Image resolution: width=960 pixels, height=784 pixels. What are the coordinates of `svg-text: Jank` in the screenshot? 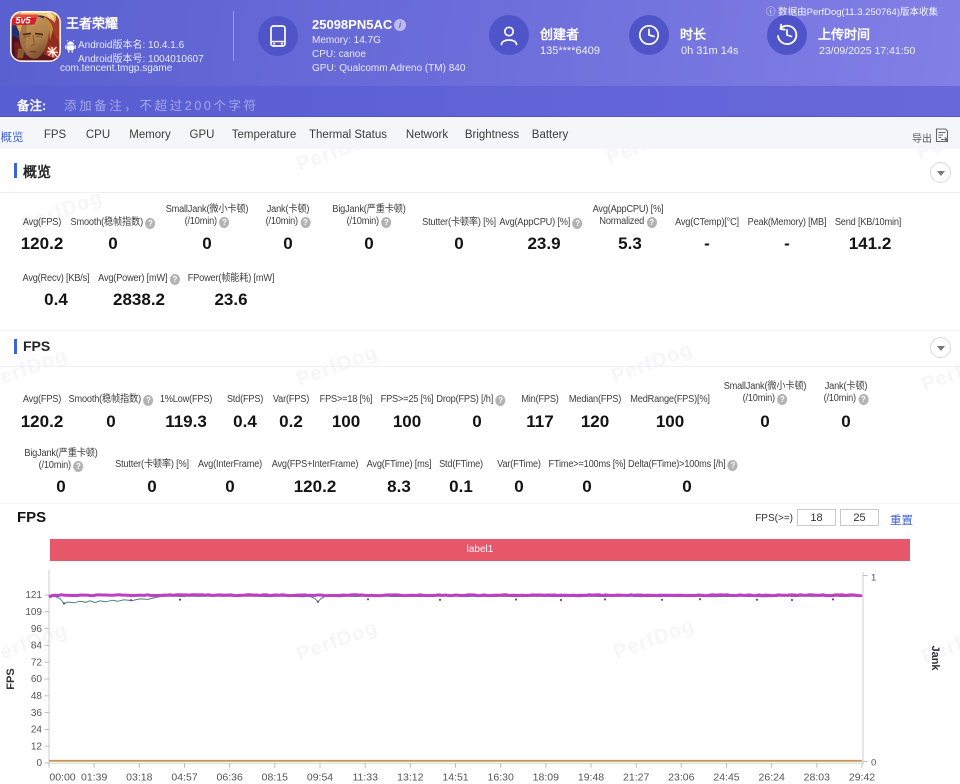 It's located at (935, 658).